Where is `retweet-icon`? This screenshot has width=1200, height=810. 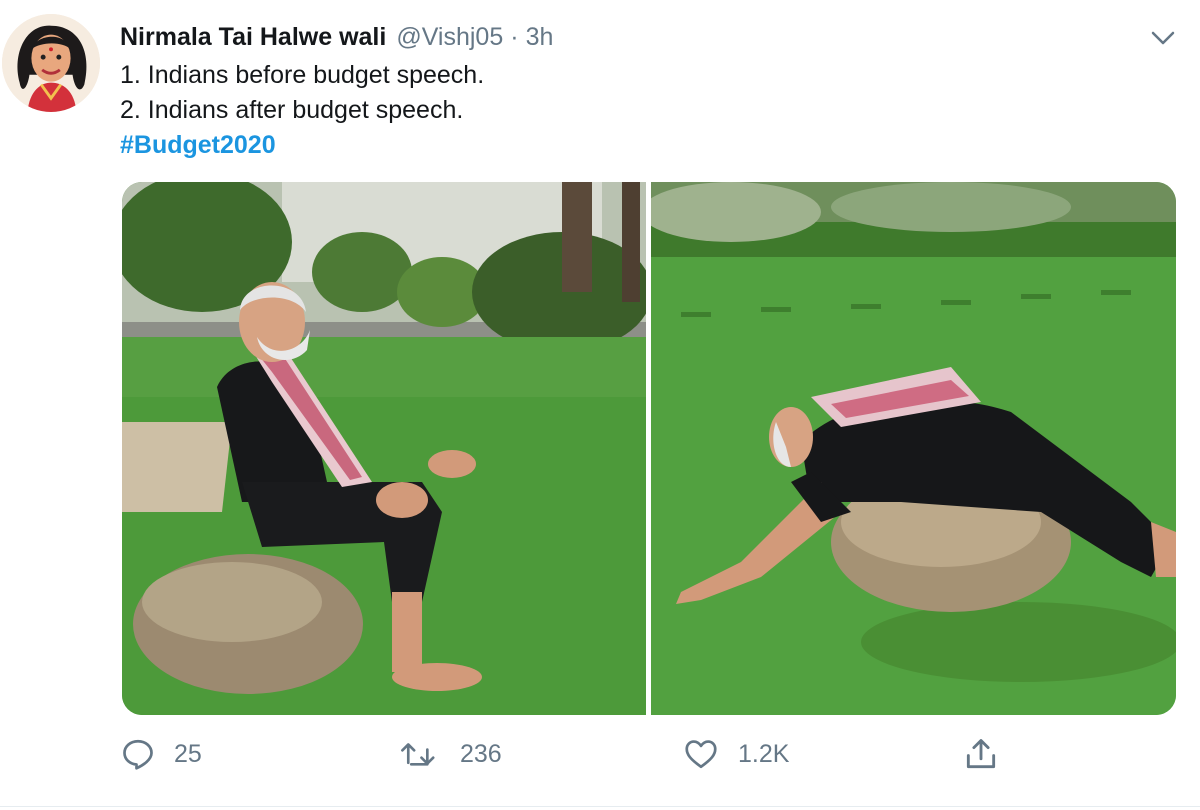
retweet-icon is located at coordinates (418, 754).